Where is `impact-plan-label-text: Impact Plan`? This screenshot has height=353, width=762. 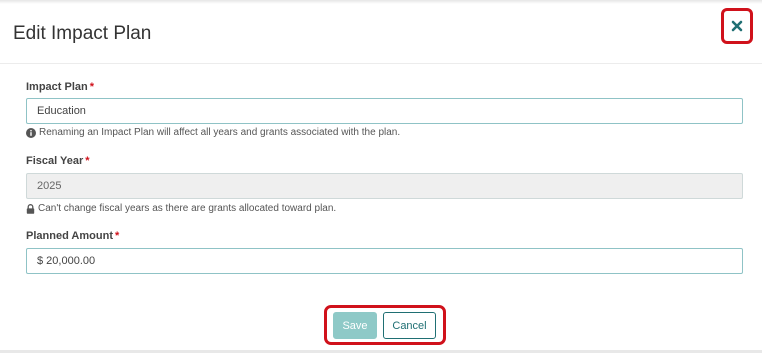
impact-plan-label-text: Impact Plan is located at coordinates (57, 87).